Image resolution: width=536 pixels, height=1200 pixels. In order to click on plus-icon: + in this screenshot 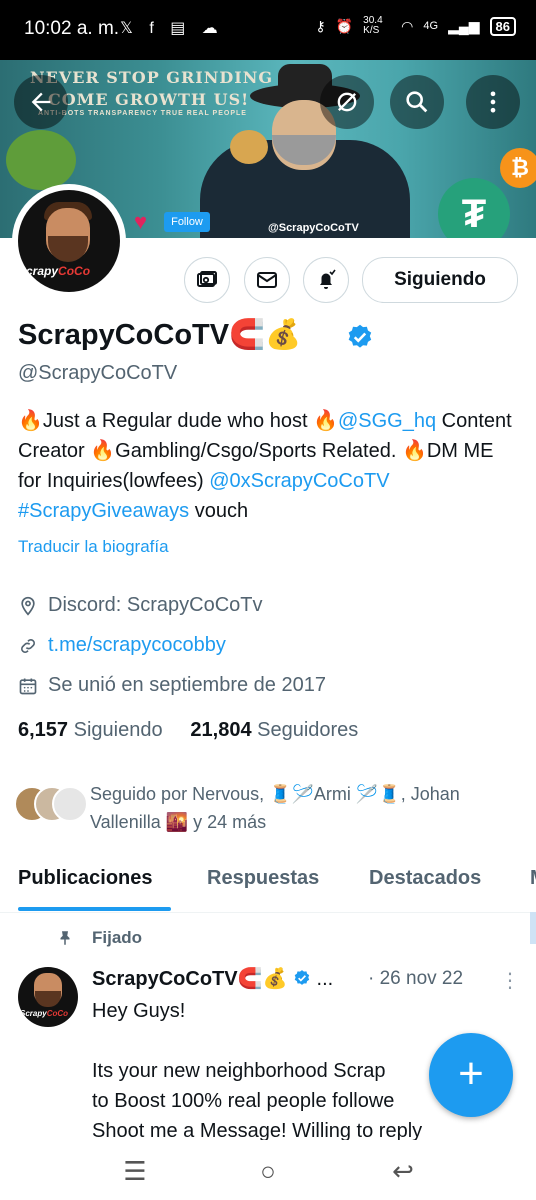, I will do `click(471, 1073)`.